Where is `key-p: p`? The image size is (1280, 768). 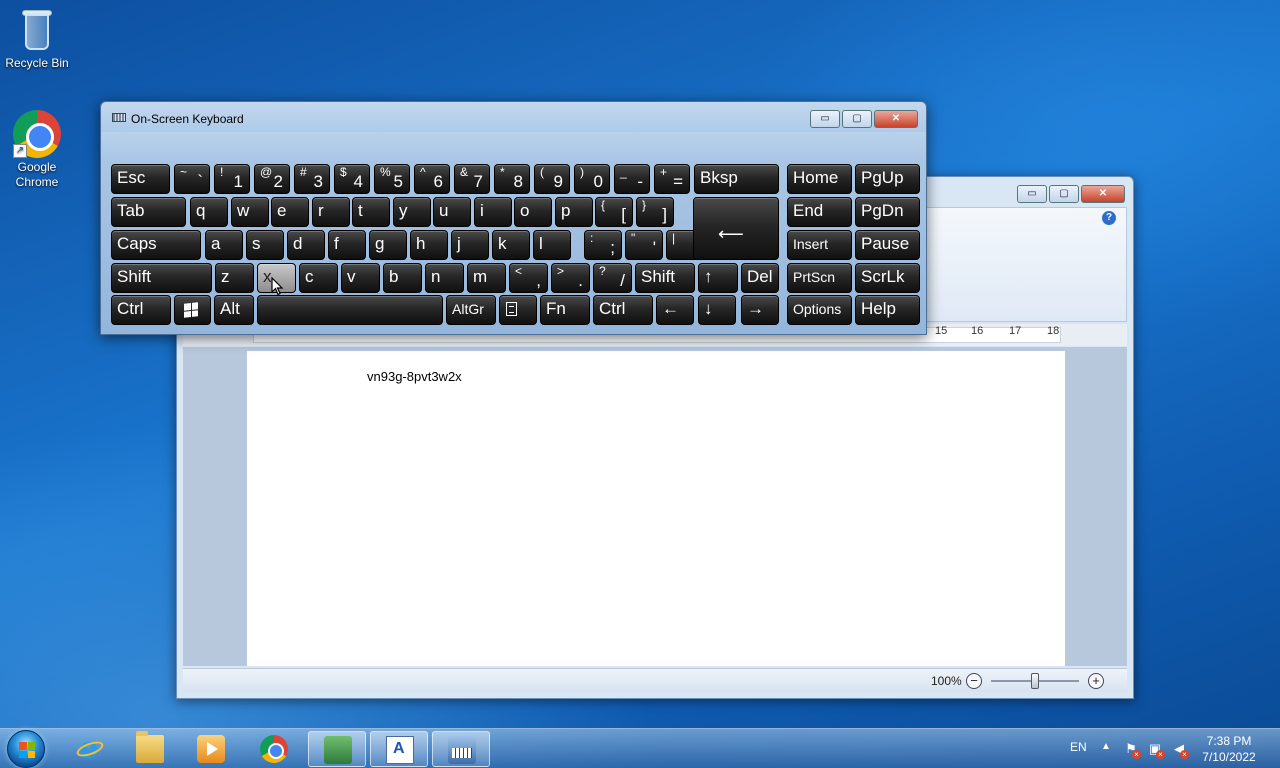
key-p: p is located at coordinates (574, 212).